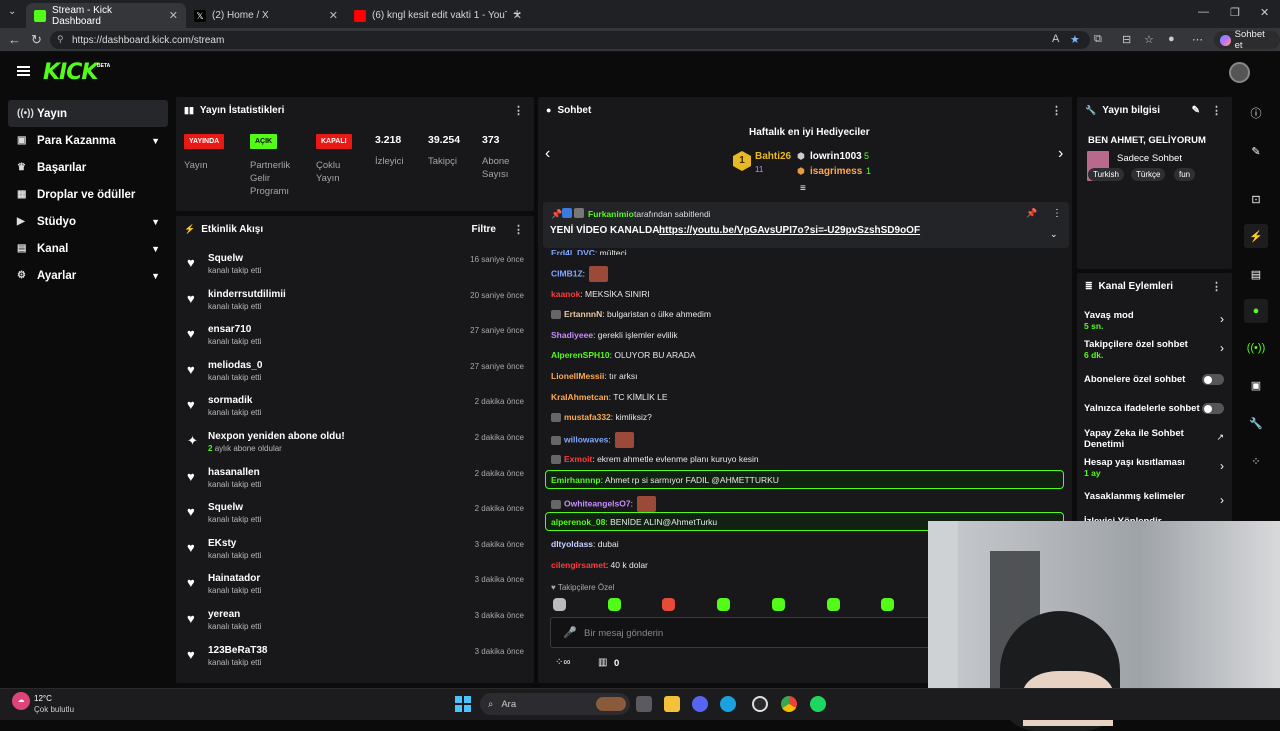 The height and width of the screenshot is (731, 1280). I want to click on activity-username: Nexpon yeniden abone oldu!, so click(276, 436).